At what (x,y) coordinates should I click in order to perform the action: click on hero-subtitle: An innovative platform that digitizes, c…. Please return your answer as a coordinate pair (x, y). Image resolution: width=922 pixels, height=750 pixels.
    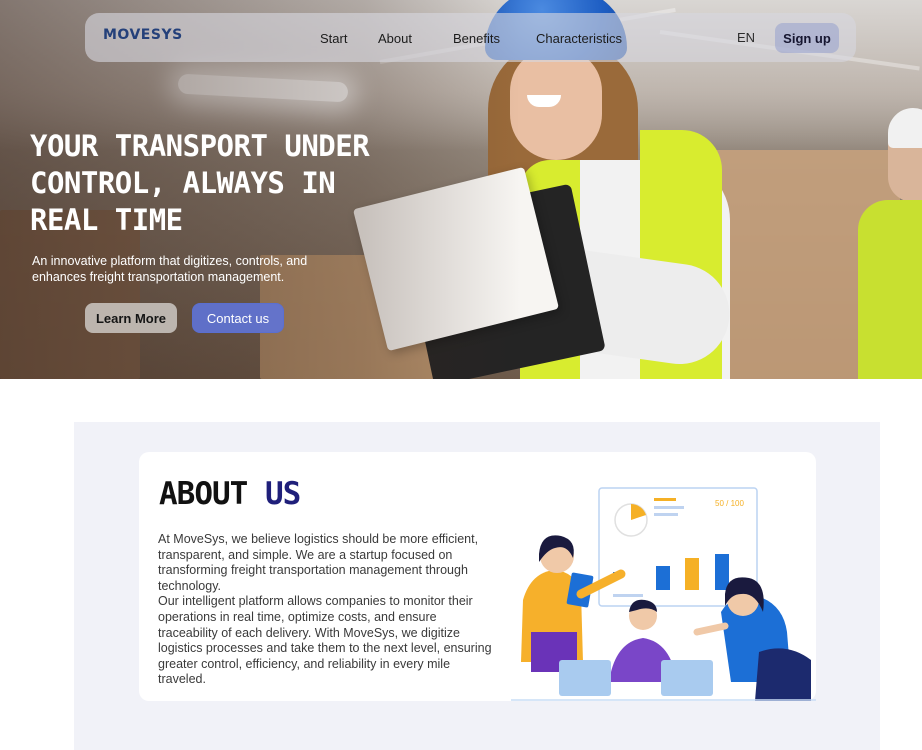
    Looking at the image, I should click on (170, 269).